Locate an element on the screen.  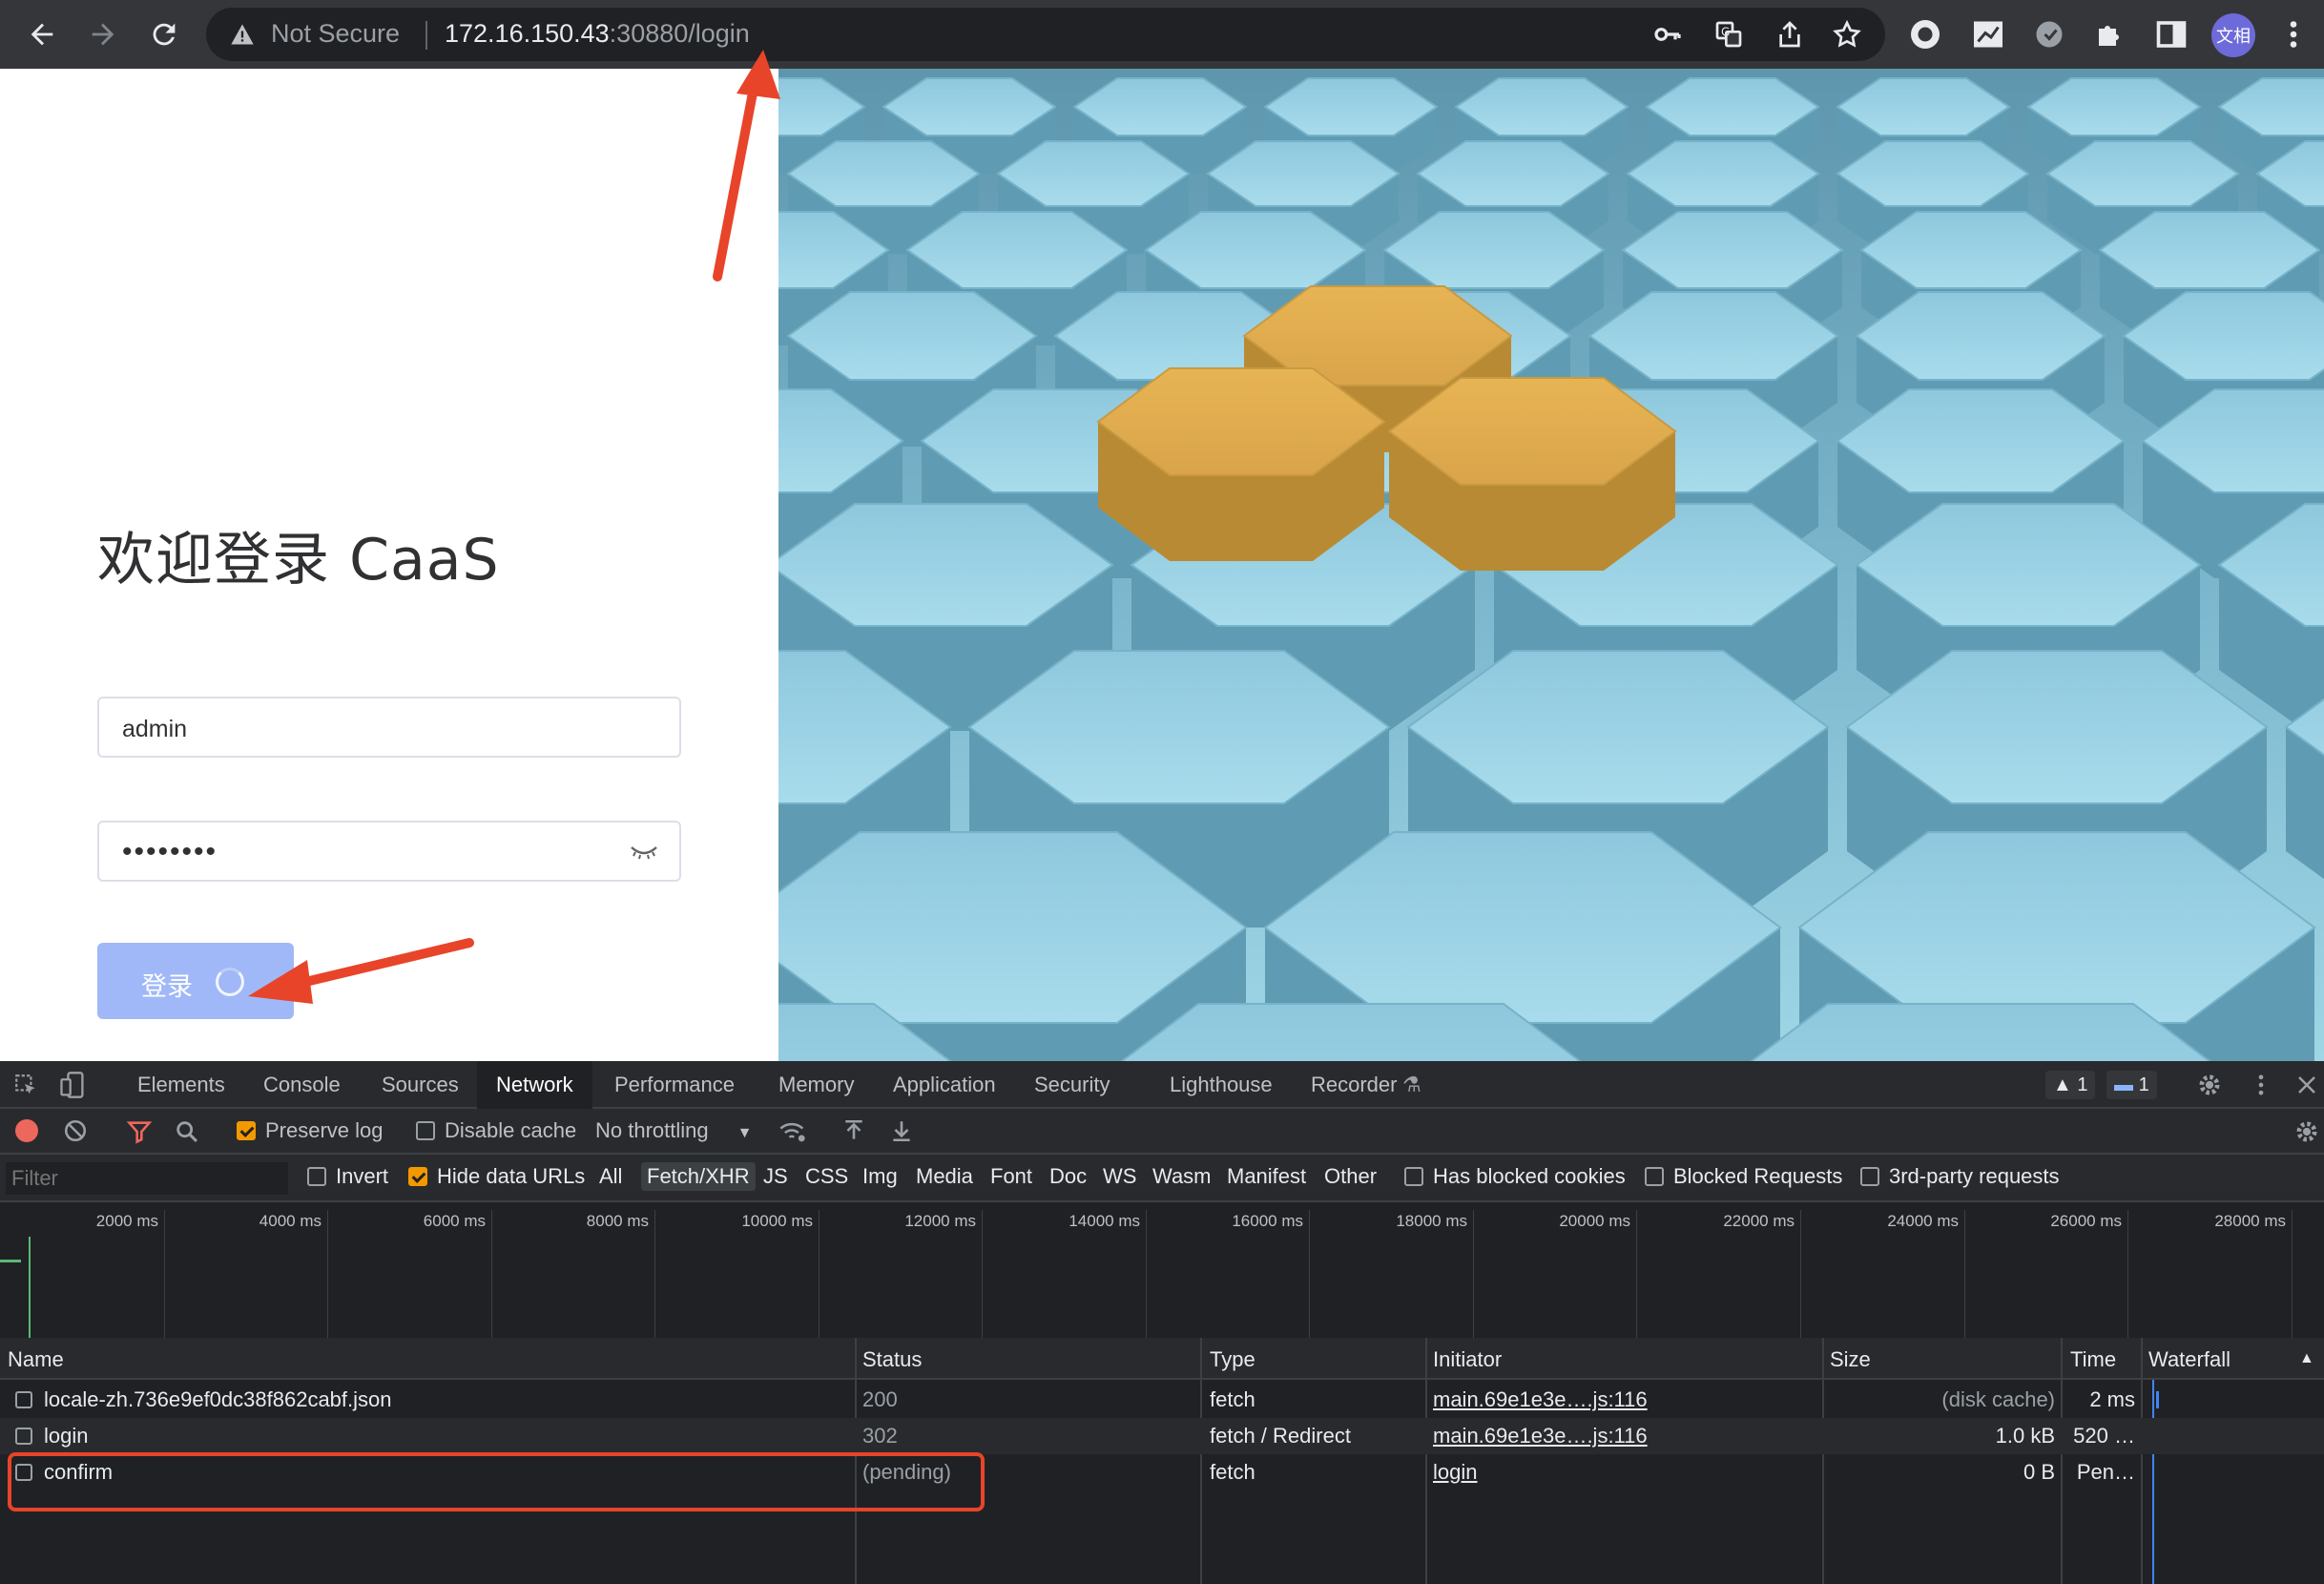
devtools-tab-network: Network is located at coordinates (534, 1085).